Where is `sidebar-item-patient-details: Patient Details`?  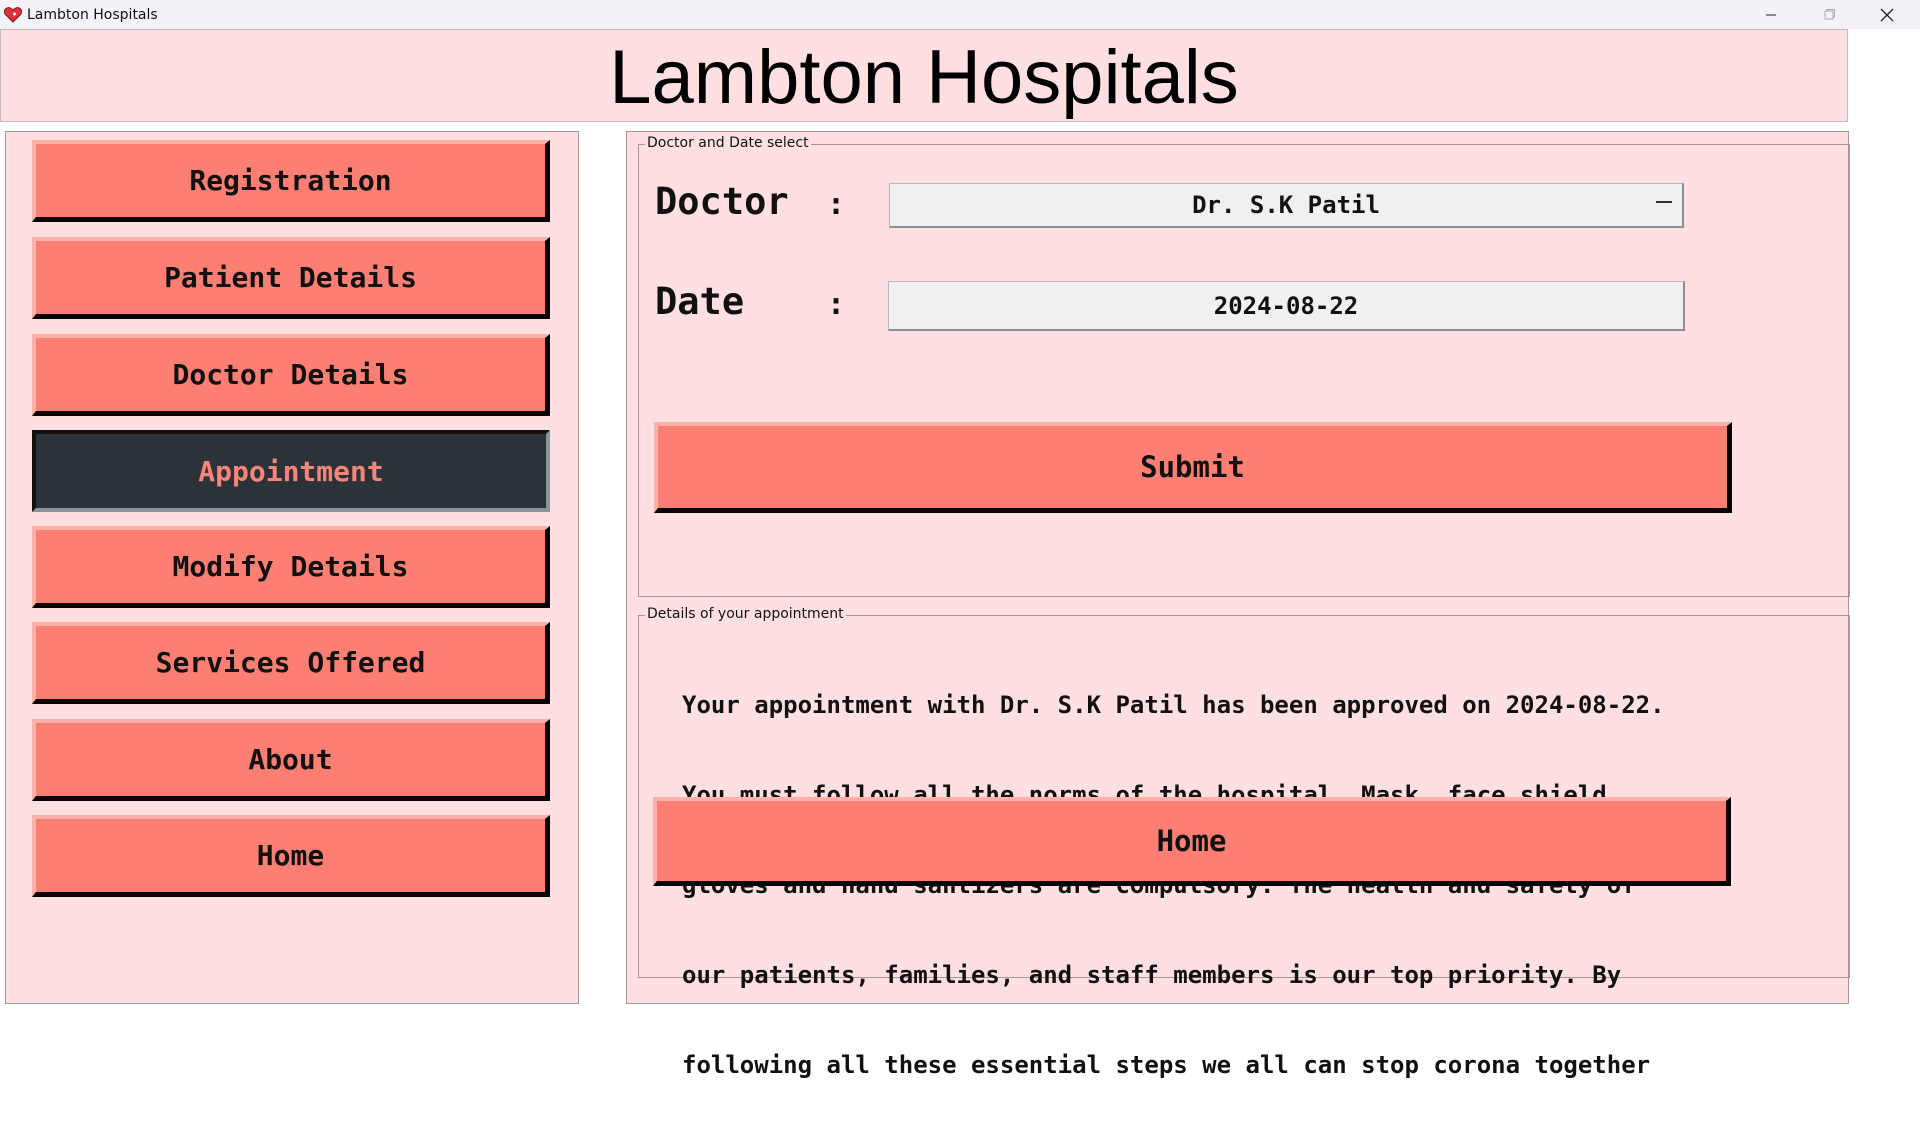 sidebar-item-patient-details: Patient Details is located at coordinates (291, 278).